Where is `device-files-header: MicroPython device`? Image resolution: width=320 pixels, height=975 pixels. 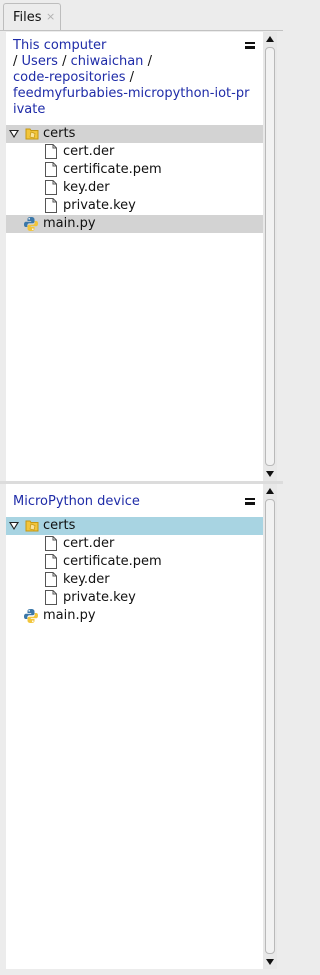 device-files-header: MicroPython device is located at coordinates (134, 499).